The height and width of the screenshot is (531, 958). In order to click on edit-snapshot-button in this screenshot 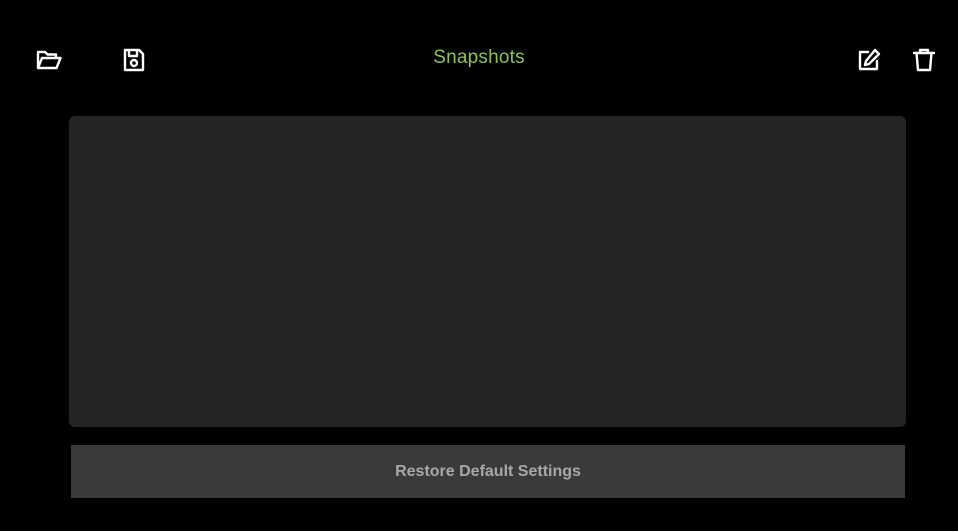, I will do `click(869, 60)`.